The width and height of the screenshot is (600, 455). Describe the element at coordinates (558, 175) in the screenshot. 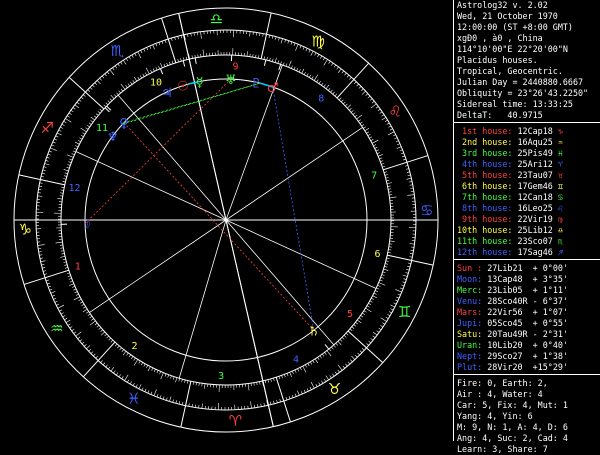

I see `house-sign-icon: ♉` at that location.